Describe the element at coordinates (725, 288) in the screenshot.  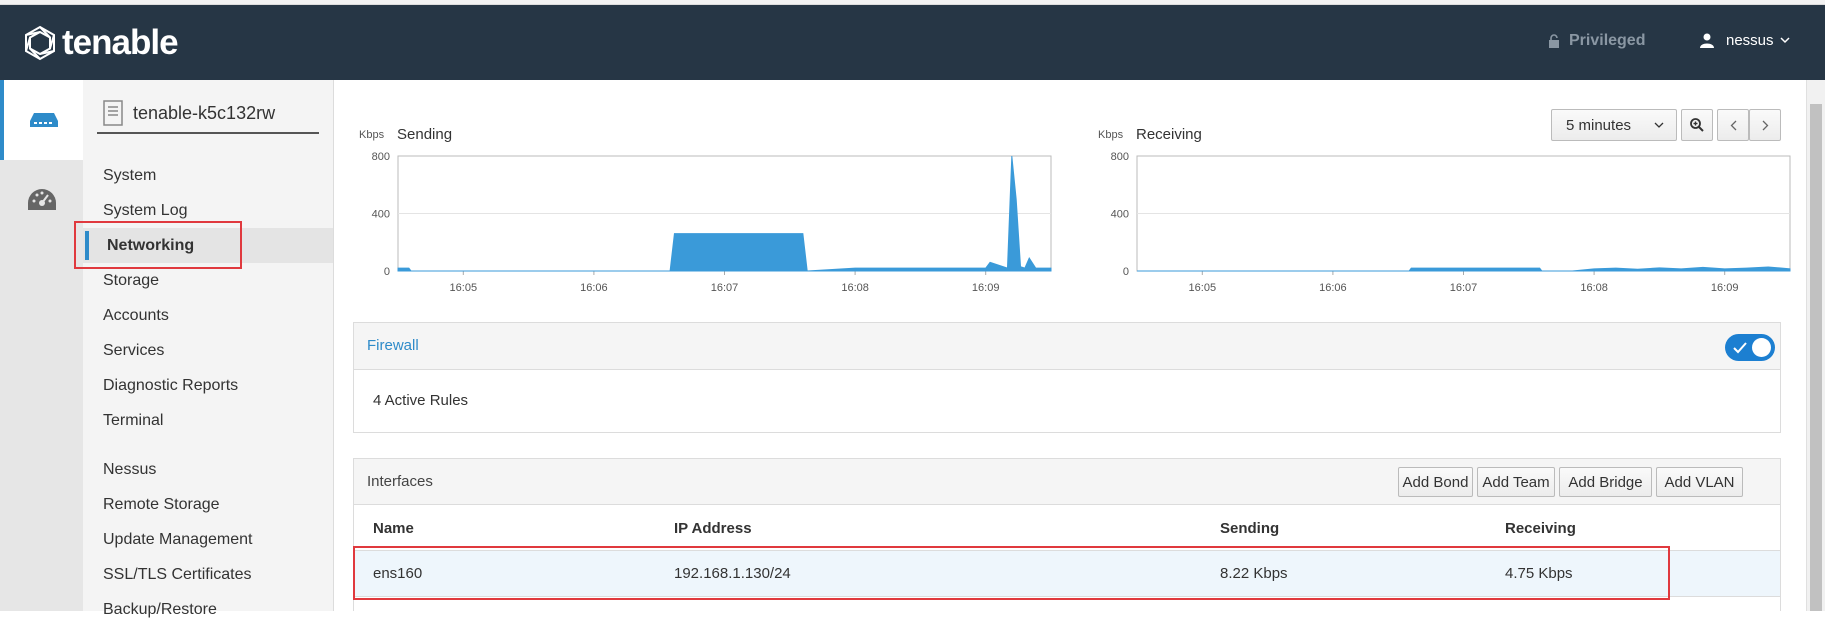
I see `sending-x-tick-label: 16:07` at that location.